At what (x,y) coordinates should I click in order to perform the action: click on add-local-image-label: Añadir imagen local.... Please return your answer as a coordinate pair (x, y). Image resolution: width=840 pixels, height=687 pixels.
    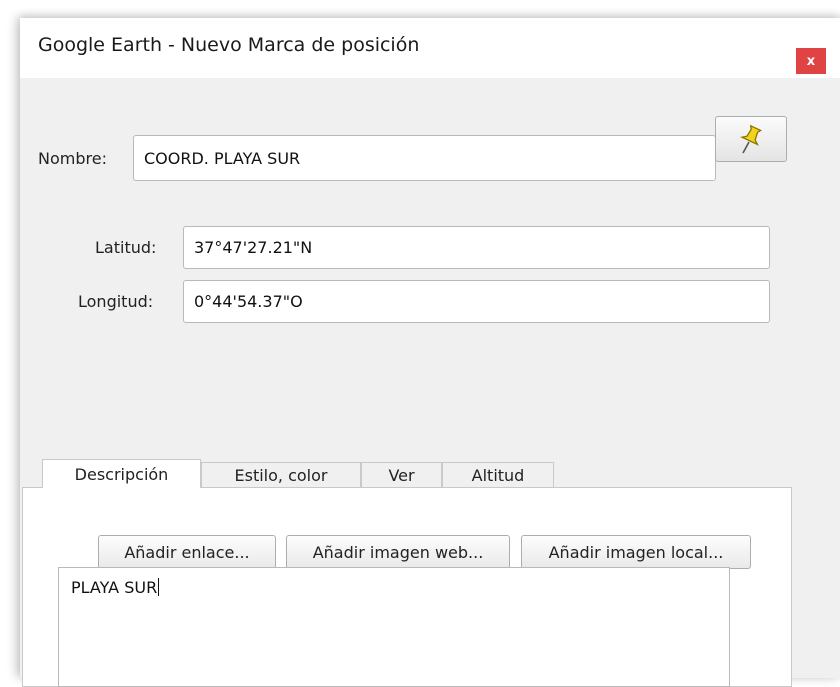
    Looking at the image, I should click on (636, 552).